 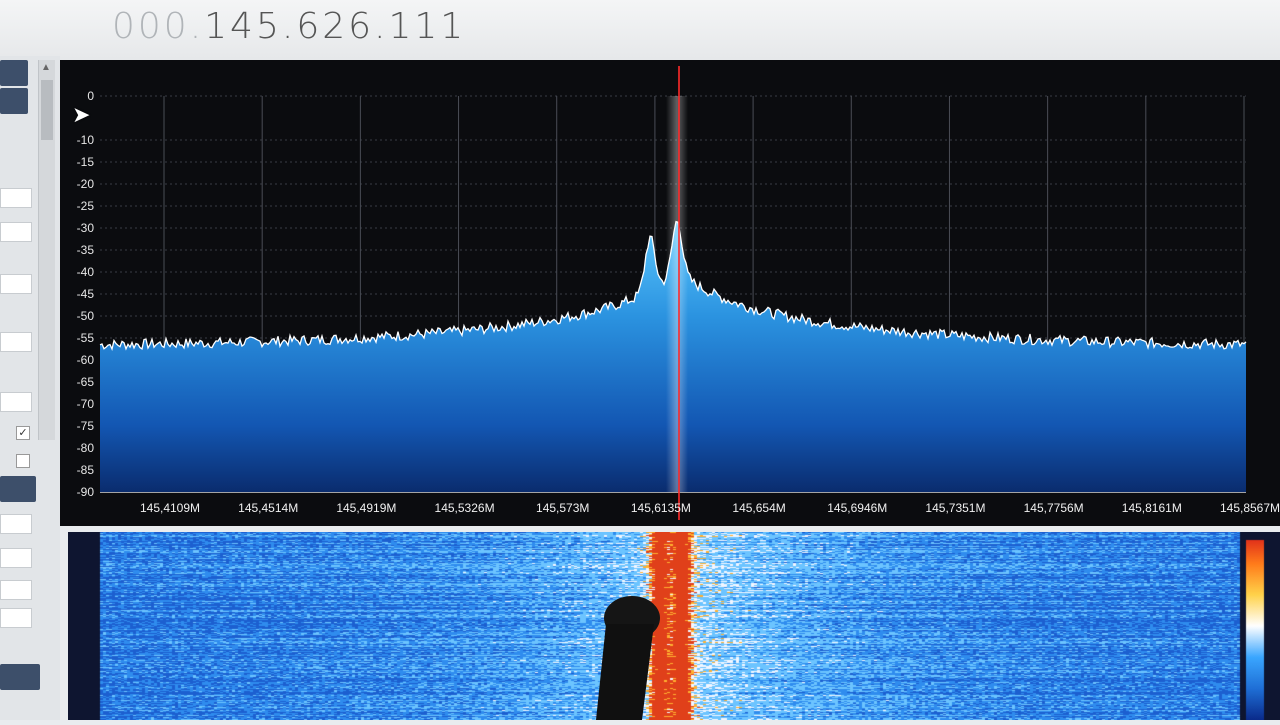 What do you see at coordinates (661, 508) in the screenshot?
I see `x-axis-label: 145,6135M` at bounding box center [661, 508].